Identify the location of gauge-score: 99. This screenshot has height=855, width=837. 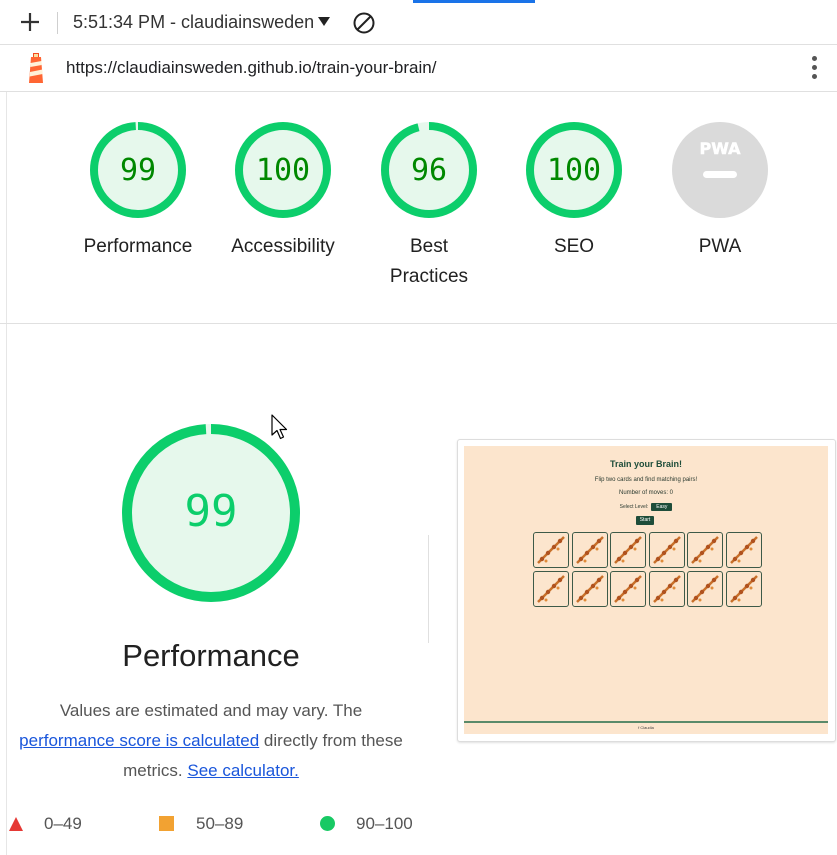
(138, 170).